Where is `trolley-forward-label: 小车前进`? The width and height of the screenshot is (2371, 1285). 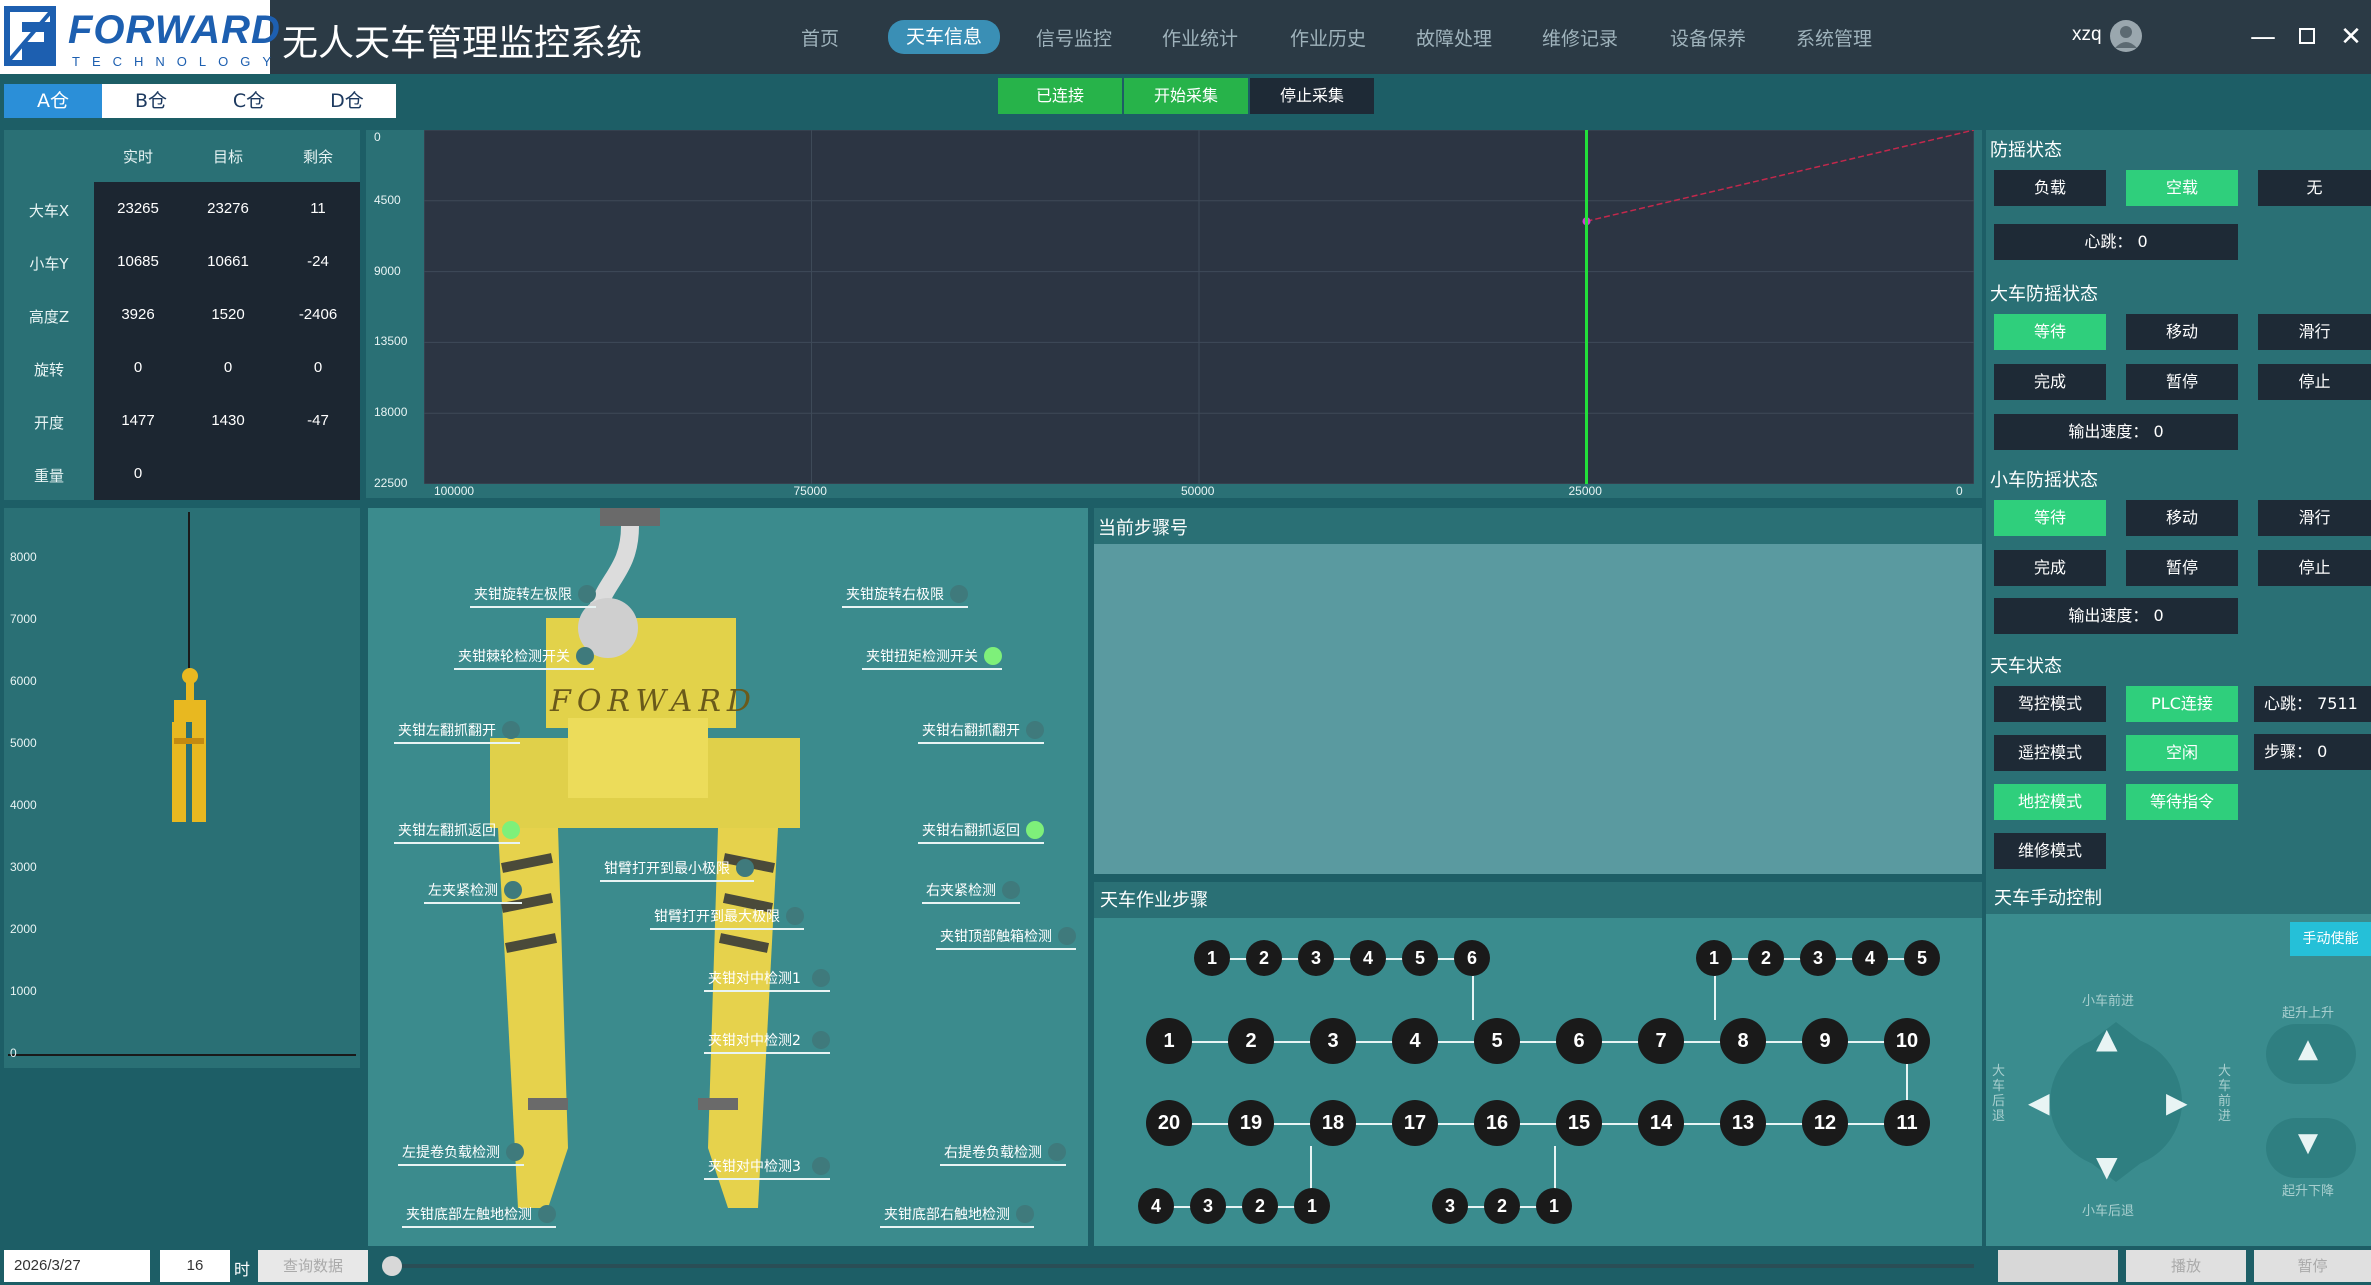
trolley-forward-label: 小车前进 is located at coordinates (2108, 1001).